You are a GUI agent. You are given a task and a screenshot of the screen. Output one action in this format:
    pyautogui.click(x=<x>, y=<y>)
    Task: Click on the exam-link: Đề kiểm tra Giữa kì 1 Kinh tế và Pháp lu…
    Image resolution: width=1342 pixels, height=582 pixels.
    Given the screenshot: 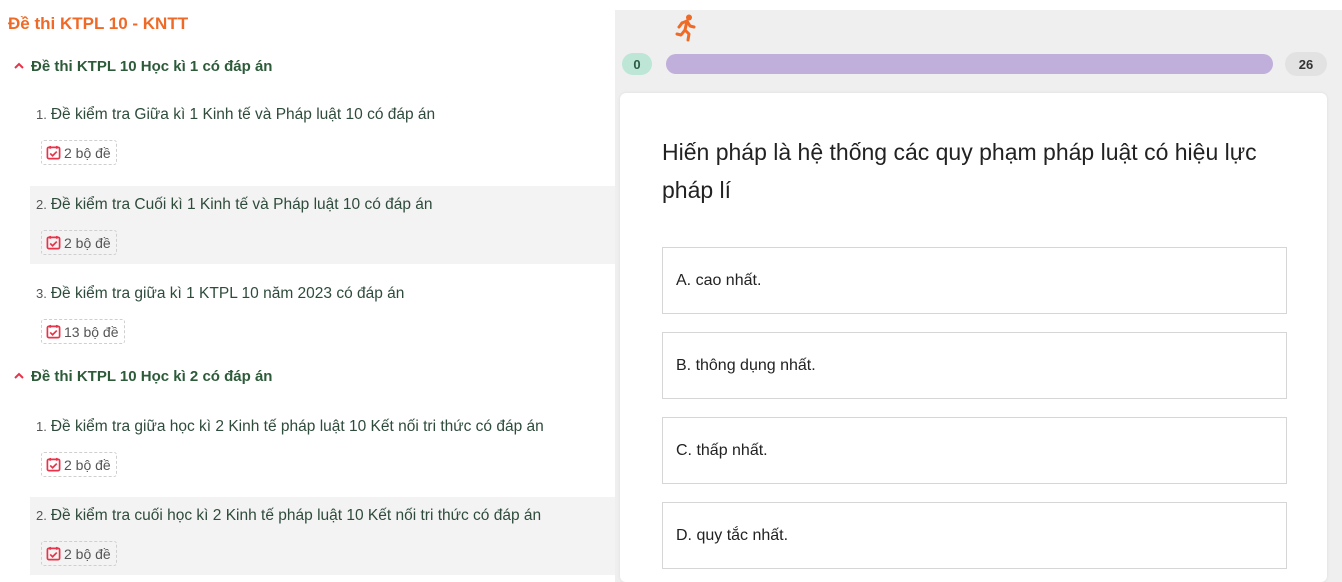 What is the action you would take?
    pyautogui.click(x=243, y=114)
    